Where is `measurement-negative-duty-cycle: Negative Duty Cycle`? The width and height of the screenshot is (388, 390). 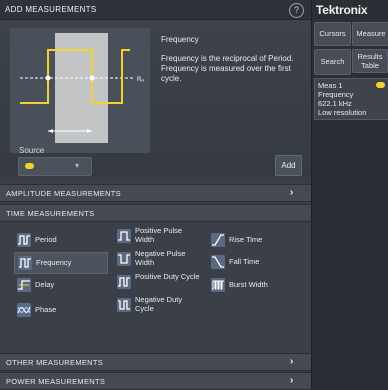
measurement-negative-duty-cycle: Negative Duty Cycle is located at coordinates (158, 305).